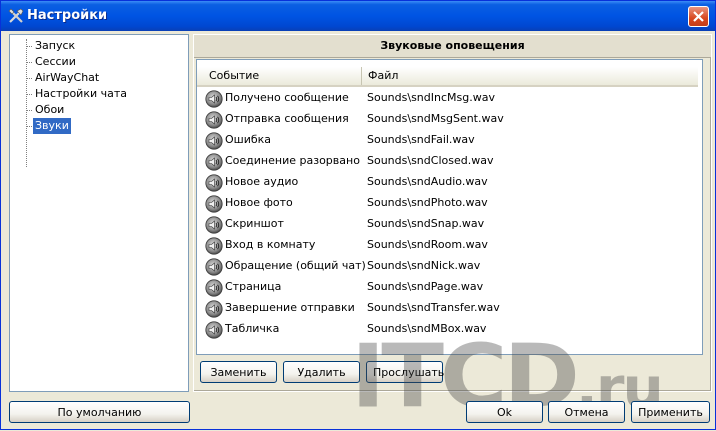 The height and width of the screenshot is (431, 716). I want to click on event-name: Скриншот, so click(254, 223).